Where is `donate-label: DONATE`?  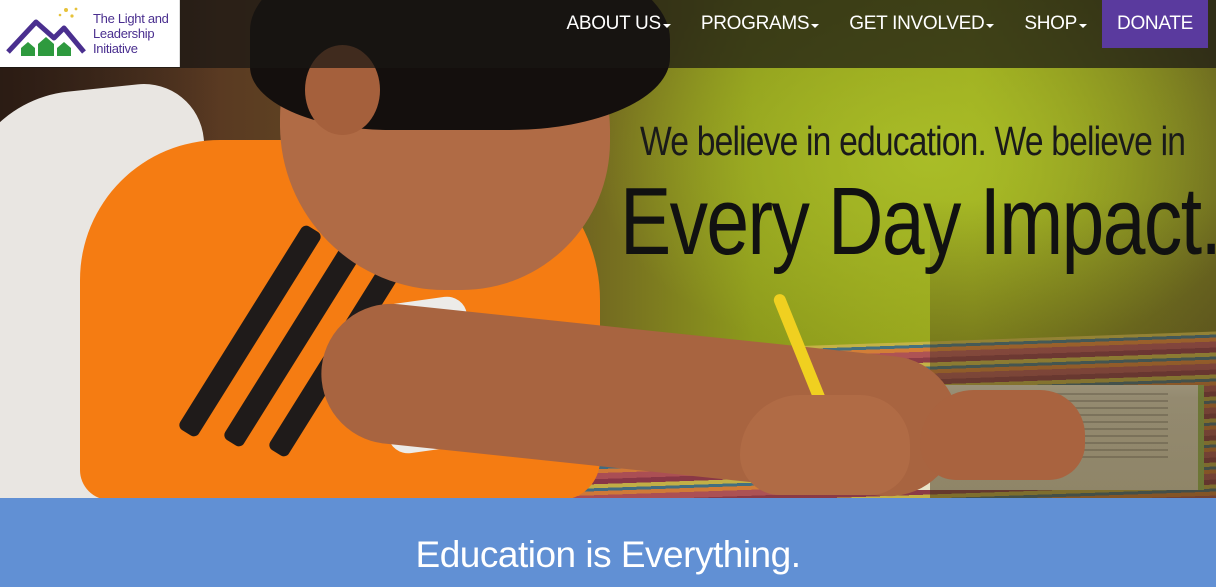 donate-label: DONATE is located at coordinates (1155, 23).